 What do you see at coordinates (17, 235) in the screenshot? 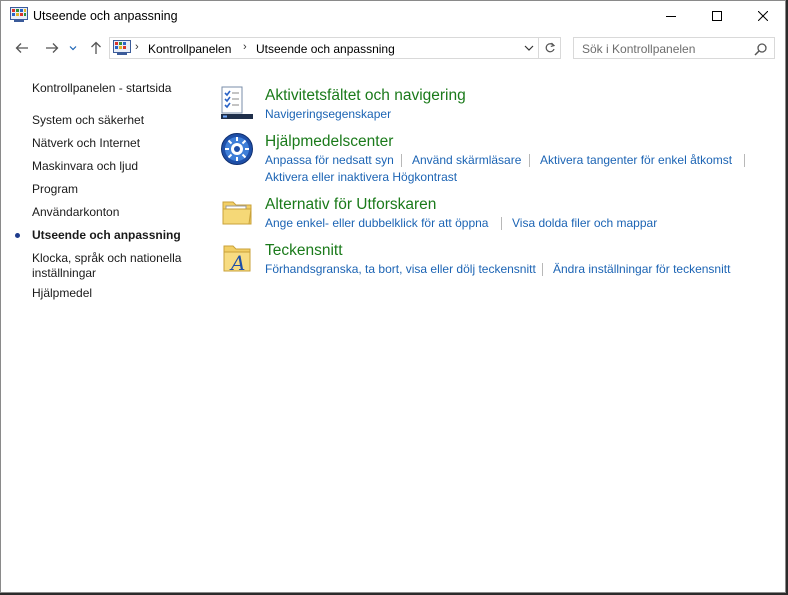
I see `current-location-bullet` at bounding box center [17, 235].